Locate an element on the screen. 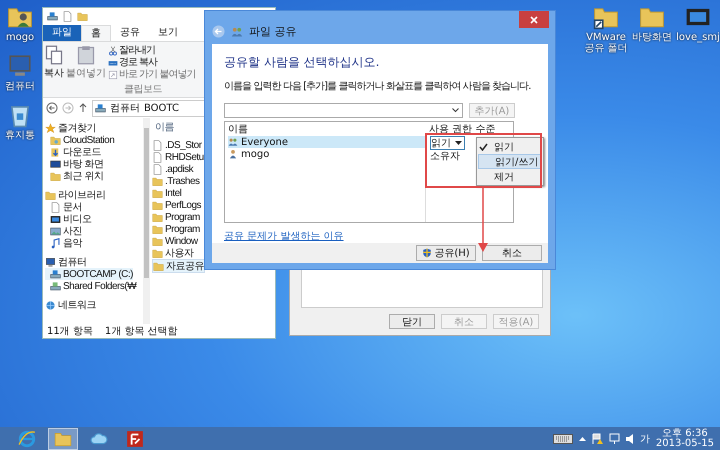 This screenshot has height=450, width=720. instruction-text: 이름을 입력한 다음 [추가]를 클릭하거나 화살표를 클릭하여 사람을 찾습니다. is located at coordinates (378, 87).